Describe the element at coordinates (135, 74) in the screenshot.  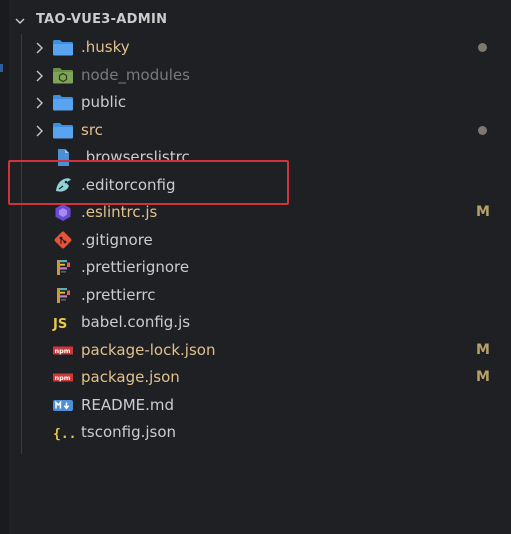
I see `item-label: node_modules` at that location.